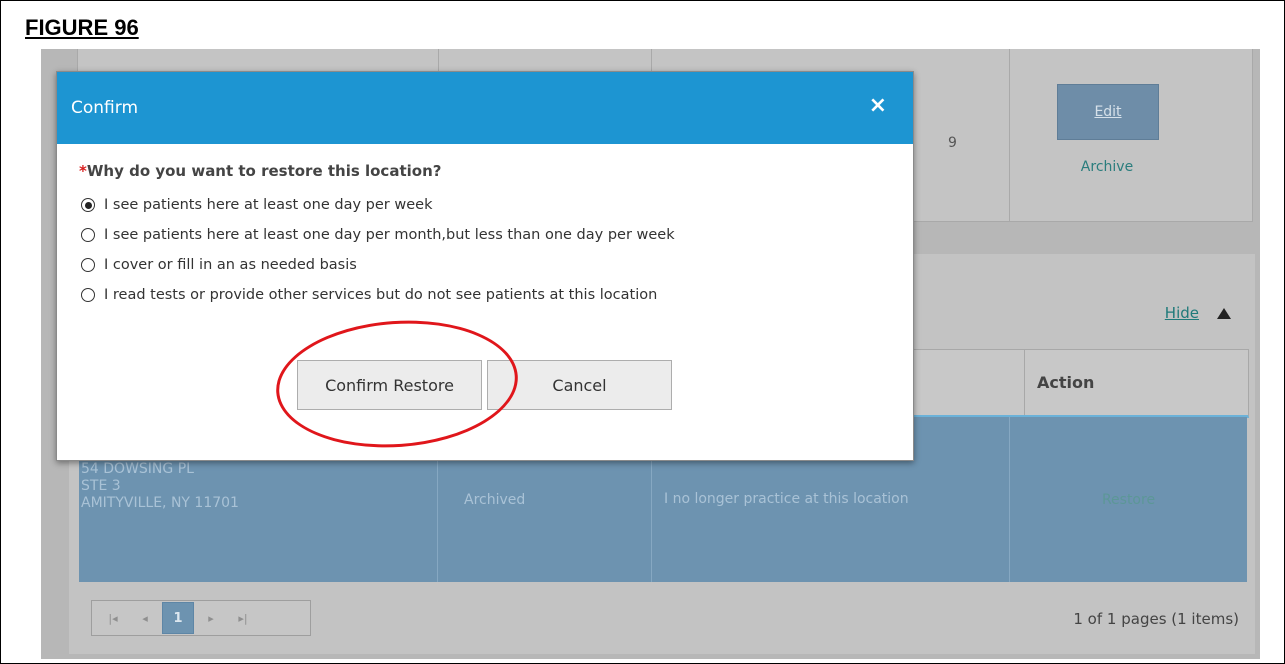  I want to click on edit-button: Edit, so click(1108, 112).